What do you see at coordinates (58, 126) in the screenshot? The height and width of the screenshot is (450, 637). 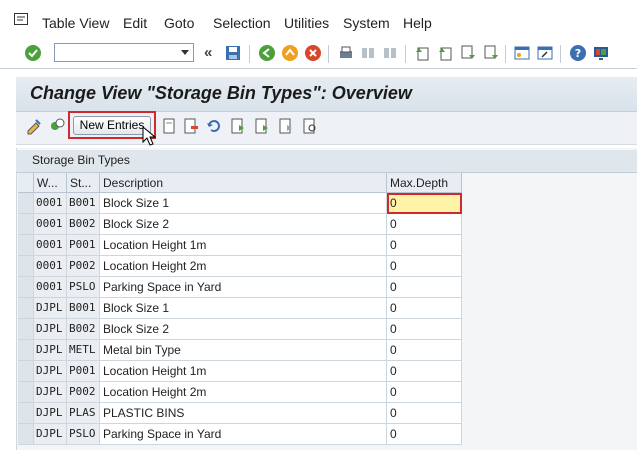 I see `glasses-icon` at bounding box center [58, 126].